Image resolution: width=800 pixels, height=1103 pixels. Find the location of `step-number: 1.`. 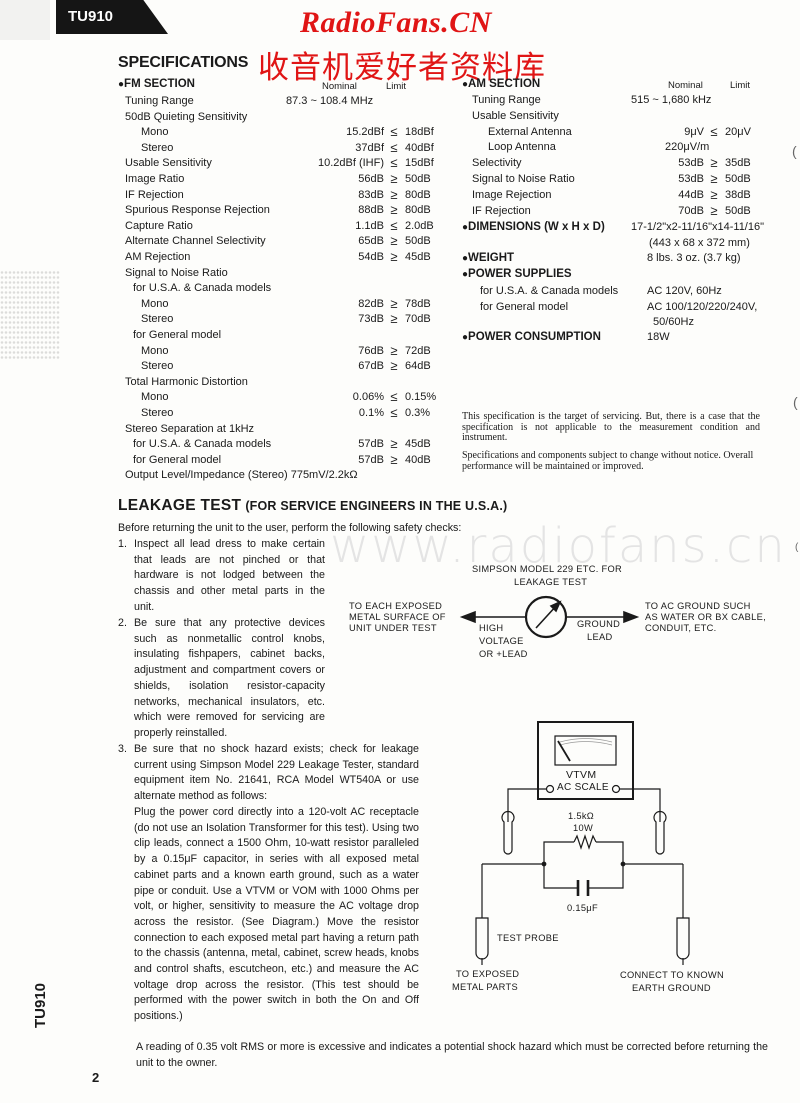

step-number: 1. is located at coordinates (122, 544).